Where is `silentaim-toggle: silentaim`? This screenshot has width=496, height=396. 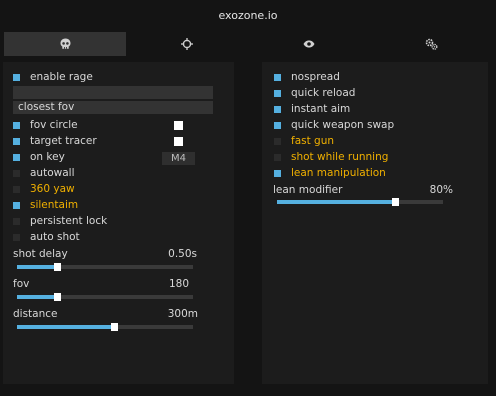 silentaim-toggle: silentaim is located at coordinates (45, 205).